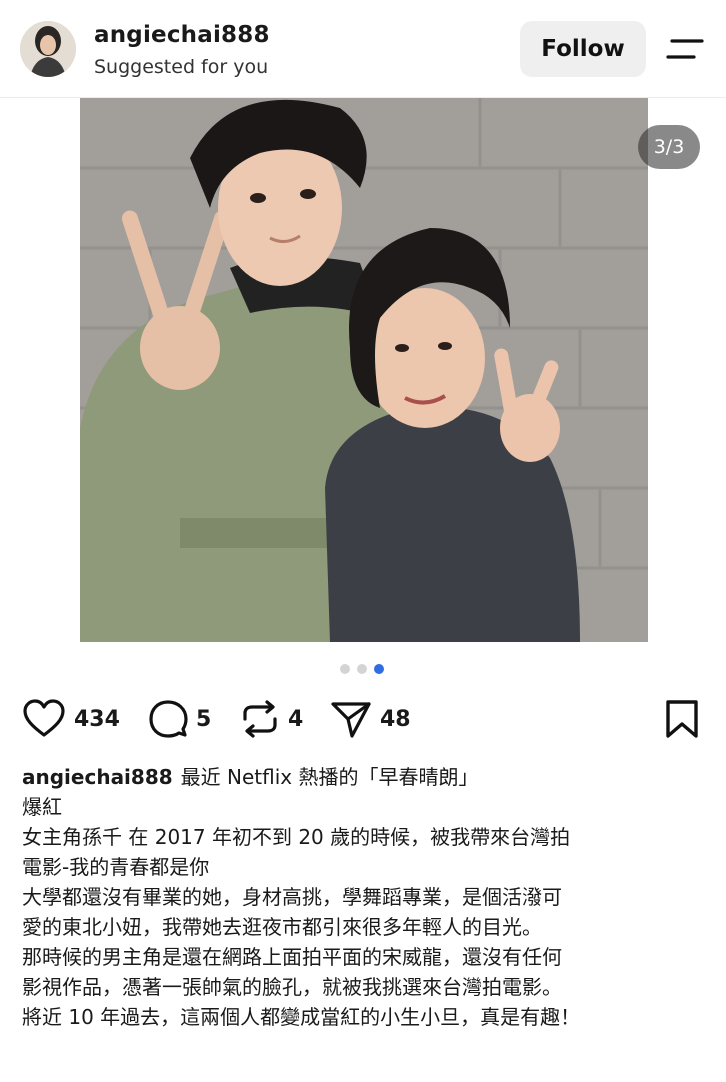  What do you see at coordinates (97, 719) in the screenshot?
I see `like-count: 434` at bounding box center [97, 719].